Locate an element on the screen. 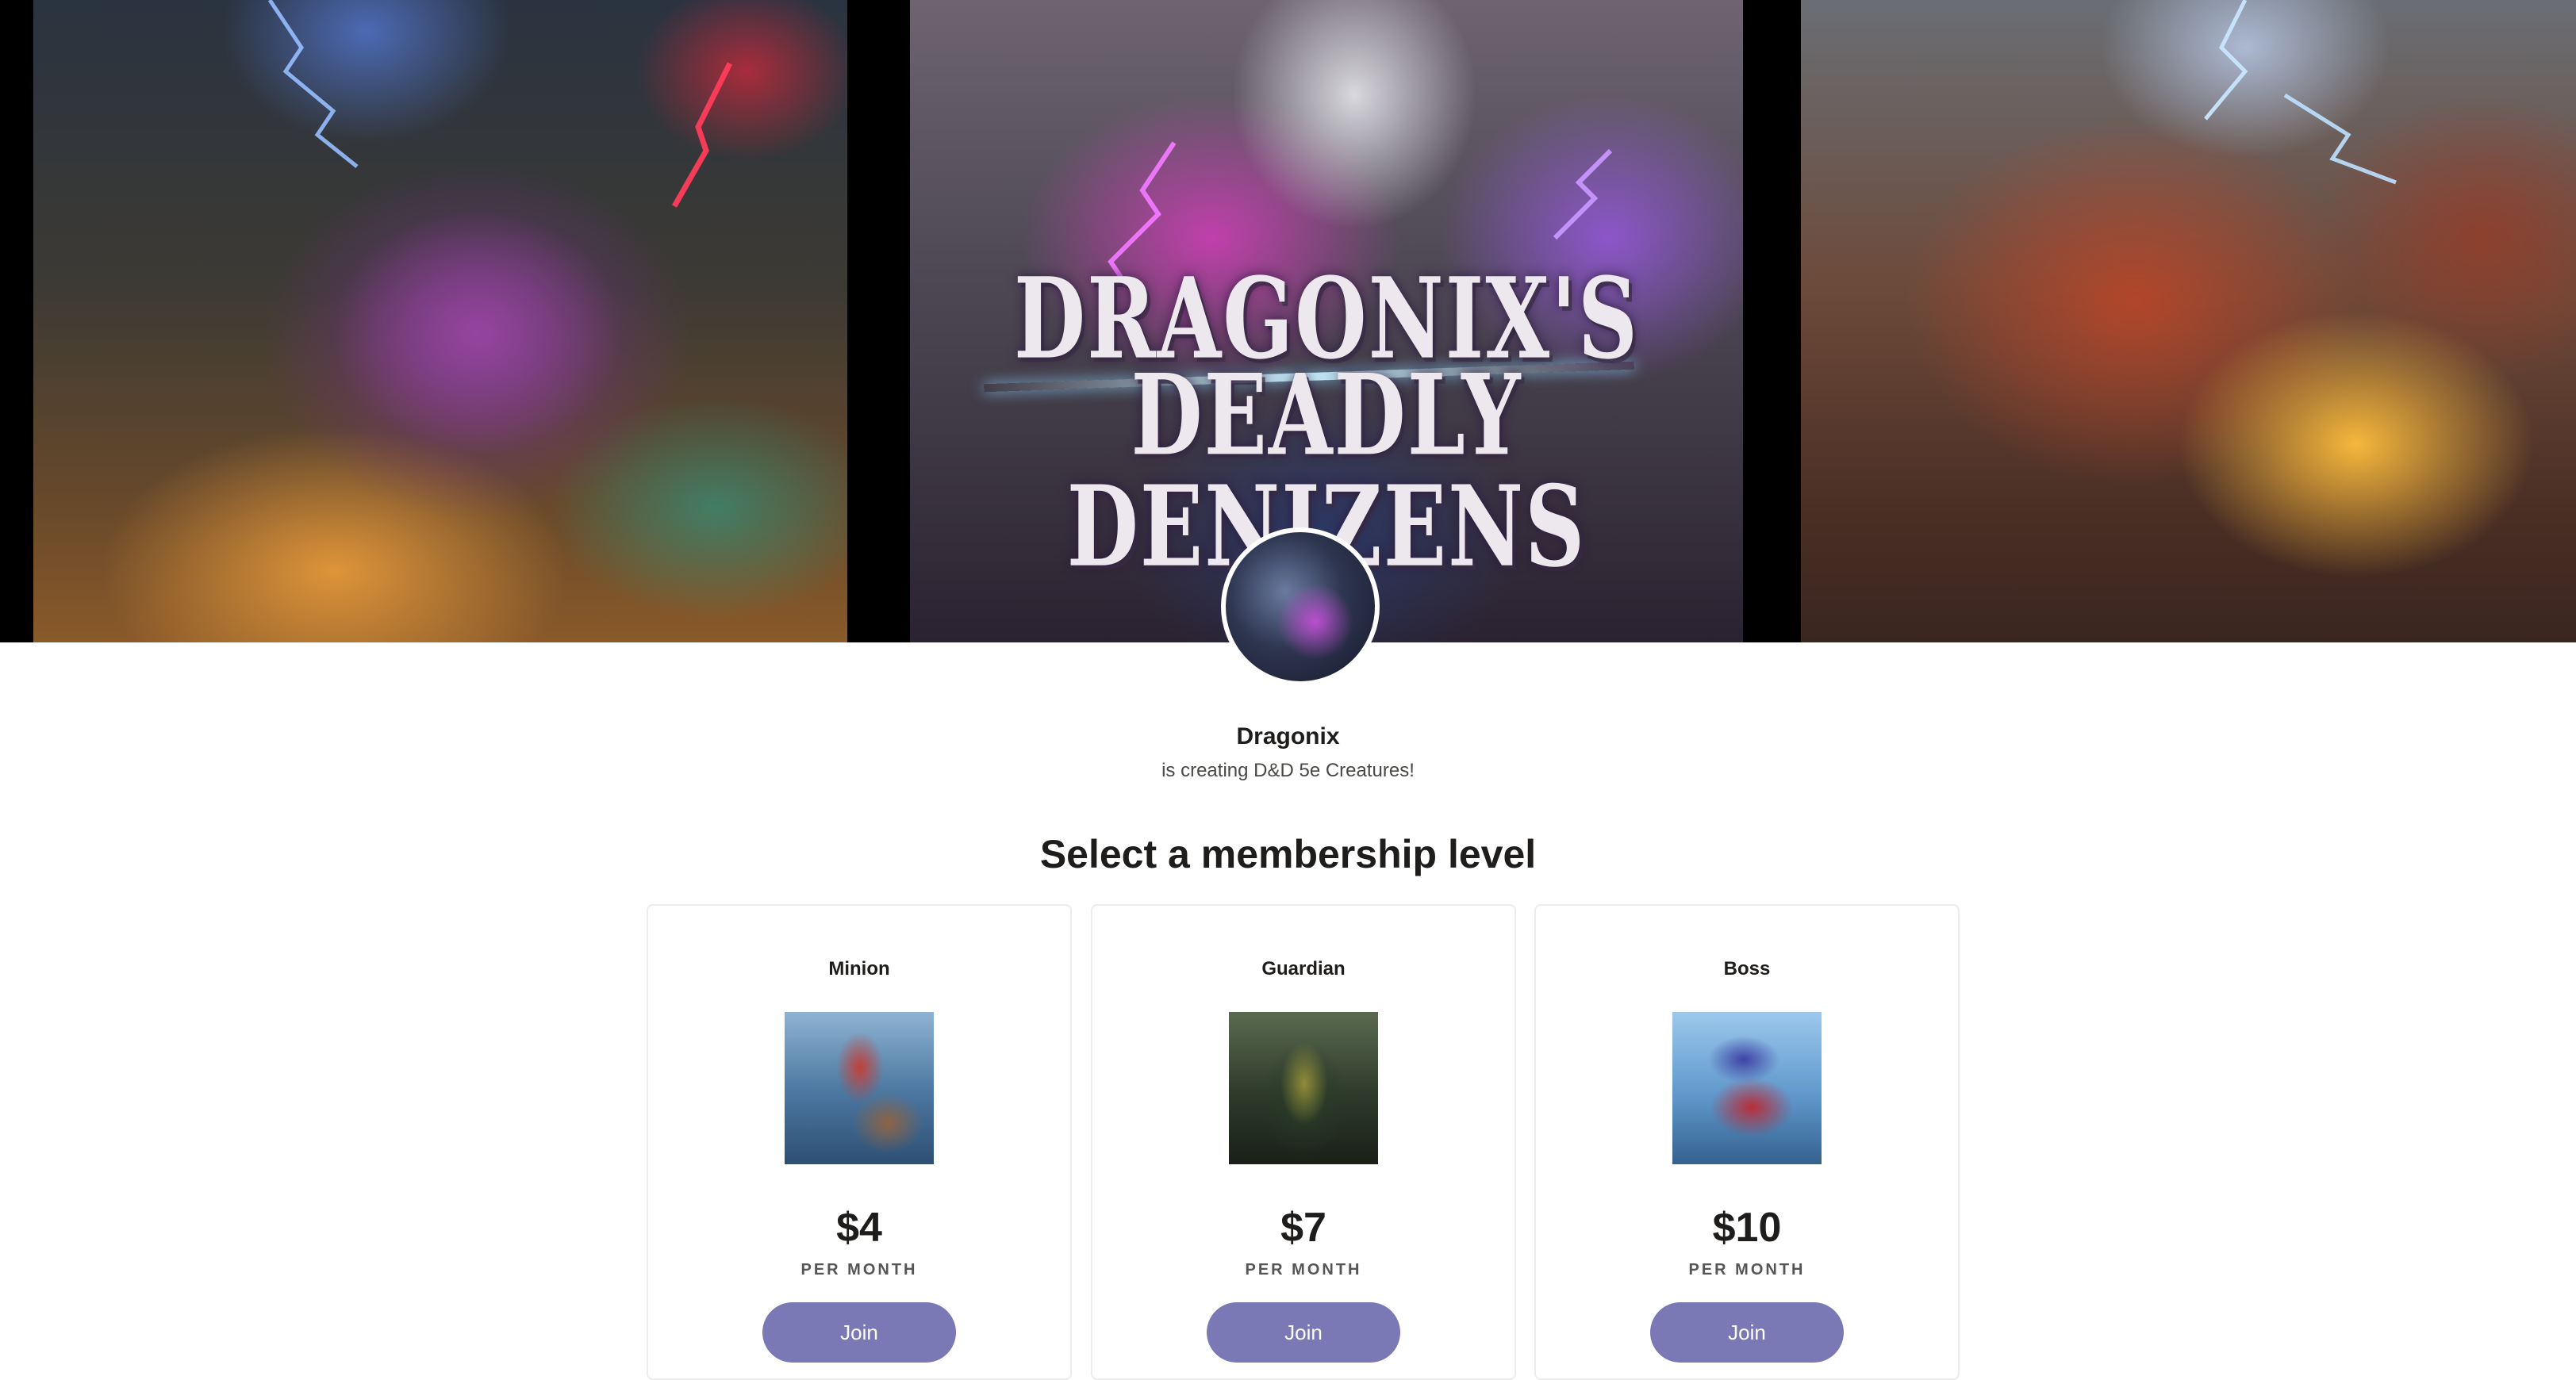 This screenshot has width=2576, height=1380. creator-tagline: is creating D&D 5e Creatures! is located at coordinates (1288, 770).